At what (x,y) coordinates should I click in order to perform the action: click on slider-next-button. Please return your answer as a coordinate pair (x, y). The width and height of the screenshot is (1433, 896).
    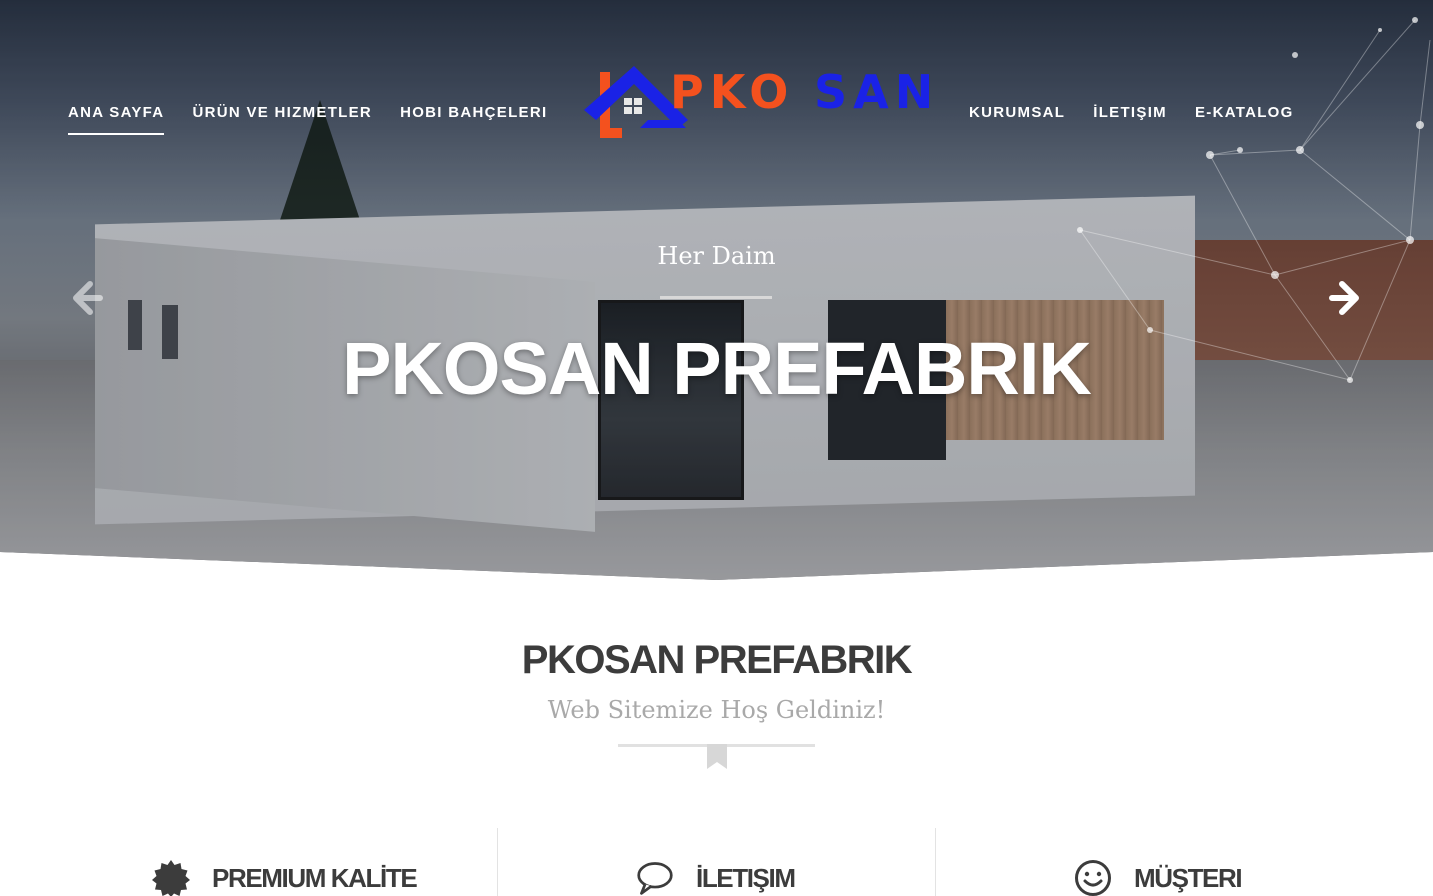
    Looking at the image, I should click on (1346, 298).